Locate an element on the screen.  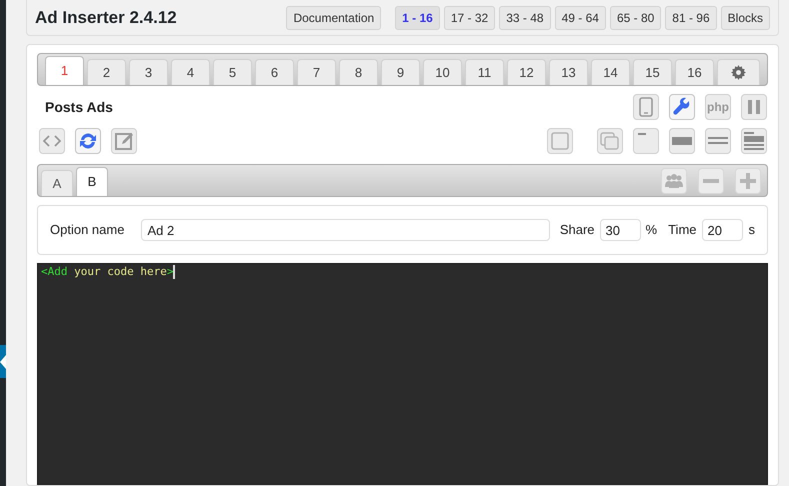
bottom-lines-icon is located at coordinates (718, 141).